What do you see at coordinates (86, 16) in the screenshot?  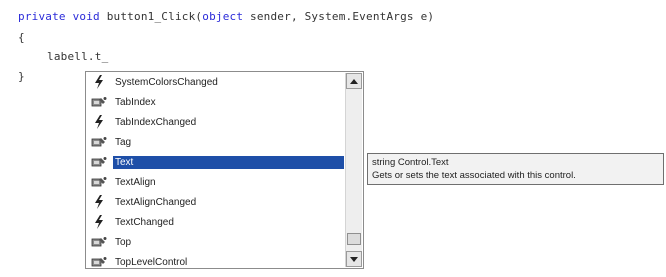 I see `keyword-void: void` at bounding box center [86, 16].